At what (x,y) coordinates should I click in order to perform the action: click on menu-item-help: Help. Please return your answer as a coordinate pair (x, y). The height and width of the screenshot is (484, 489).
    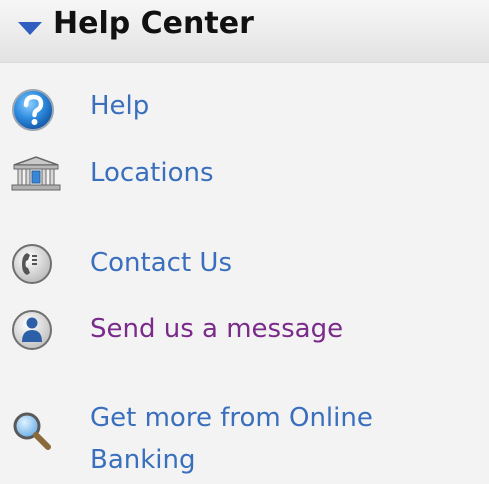
    Looking at the image, I should click on (244, 108).